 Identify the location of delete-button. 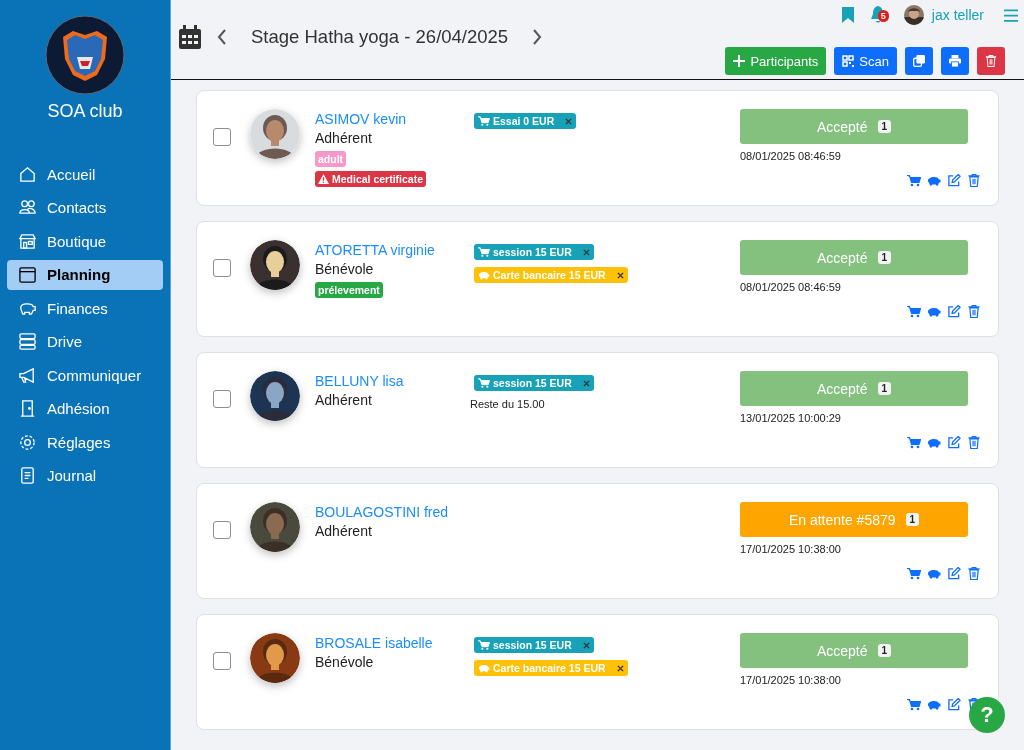
(991, 61).